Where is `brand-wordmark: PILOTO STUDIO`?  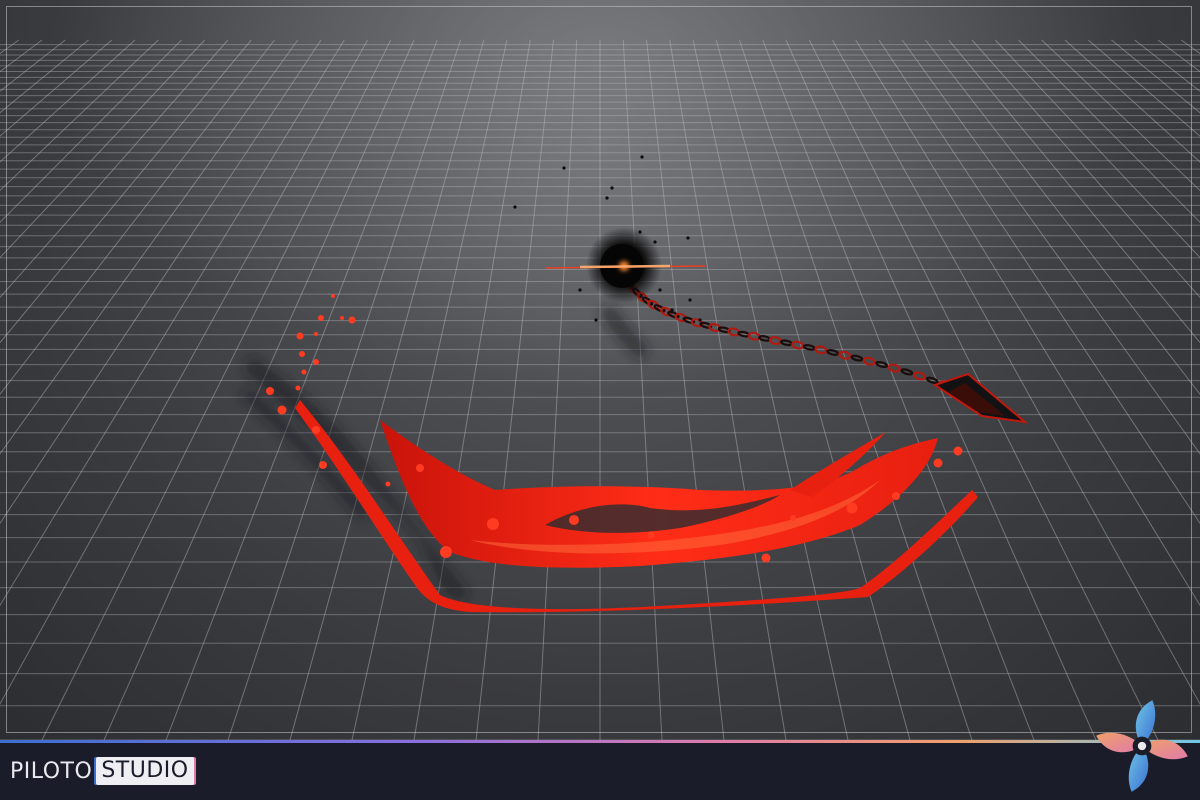
brand-wordmark: PILOTO STUDIO is located at coordinates (102, 771).